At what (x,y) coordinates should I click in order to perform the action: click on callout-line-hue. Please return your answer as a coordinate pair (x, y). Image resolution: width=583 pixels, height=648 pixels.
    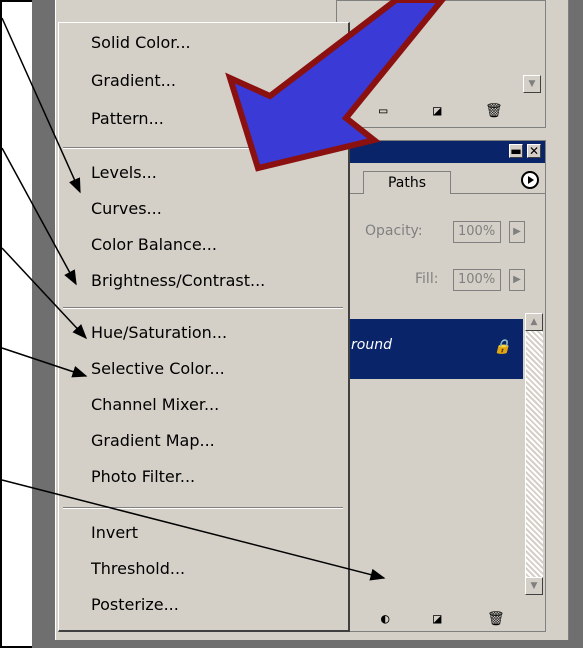
    Looking at the image, I should click on (44, 293).